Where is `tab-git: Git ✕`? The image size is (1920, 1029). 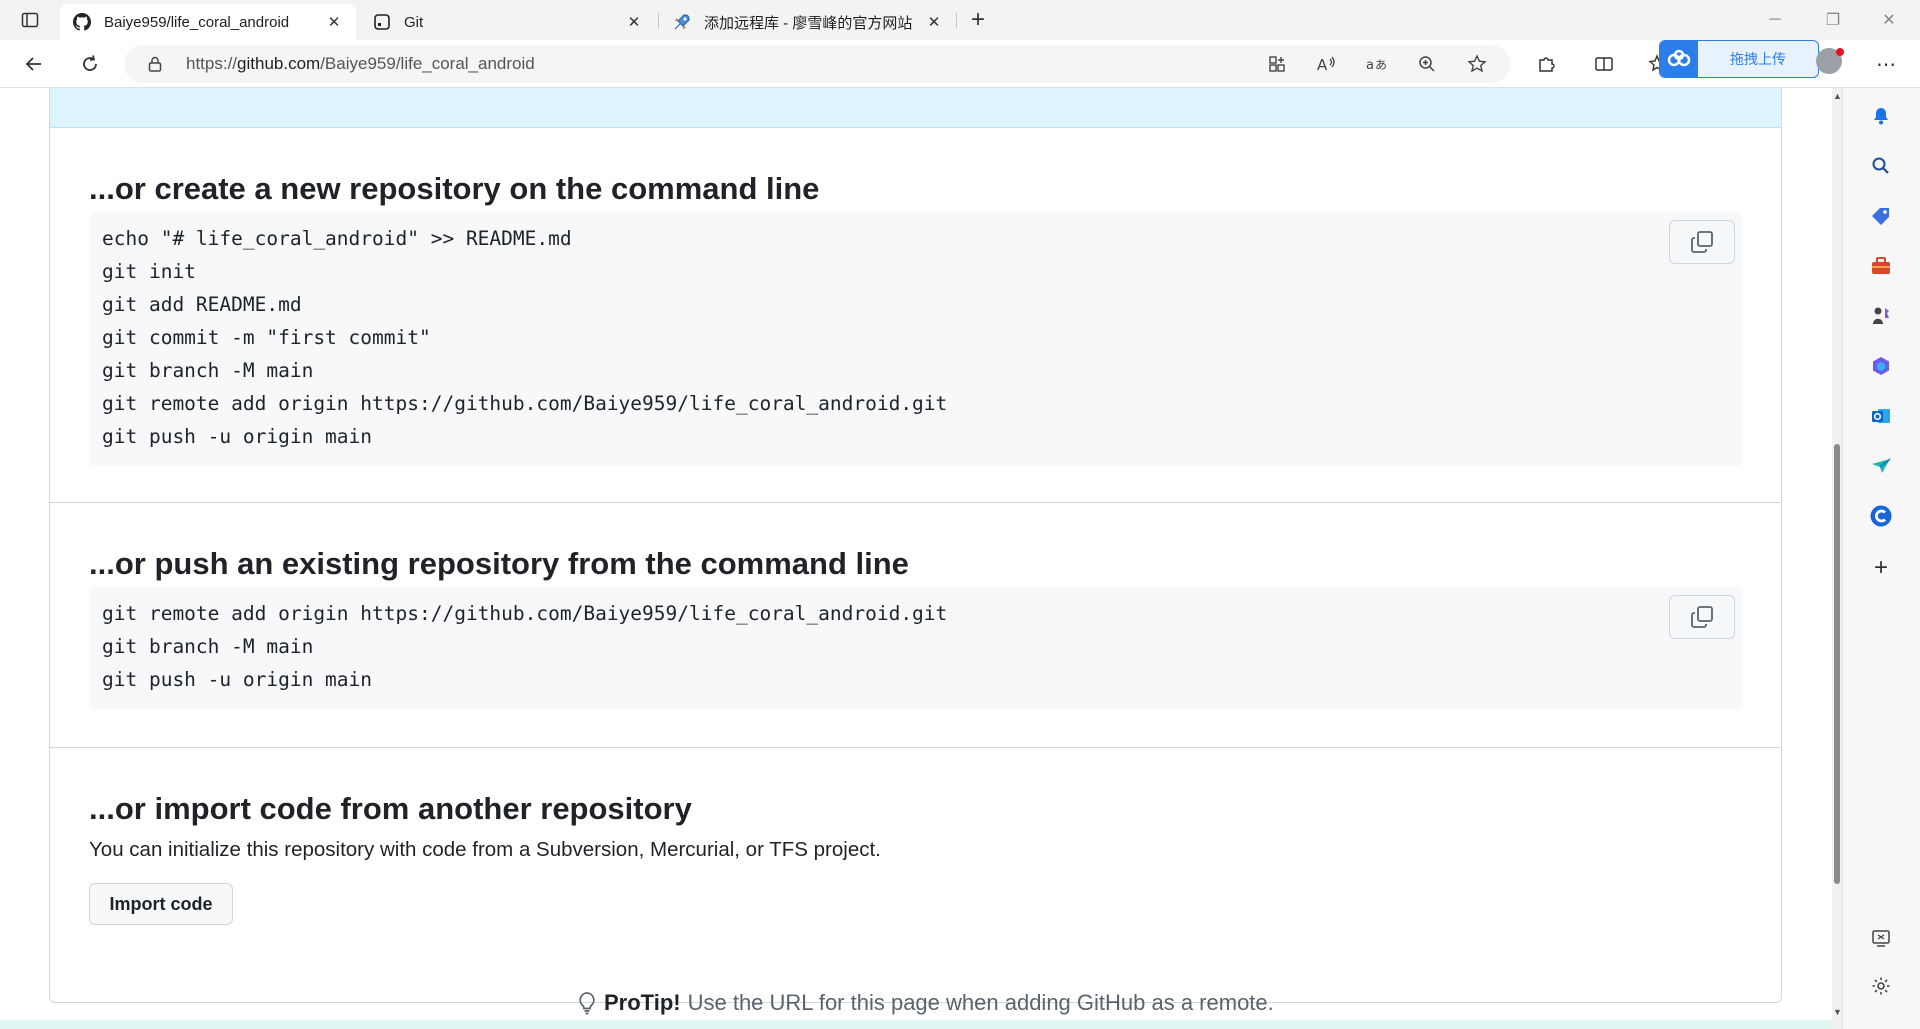 tab-git: Git ✕ is located at coordinates (508, 22).